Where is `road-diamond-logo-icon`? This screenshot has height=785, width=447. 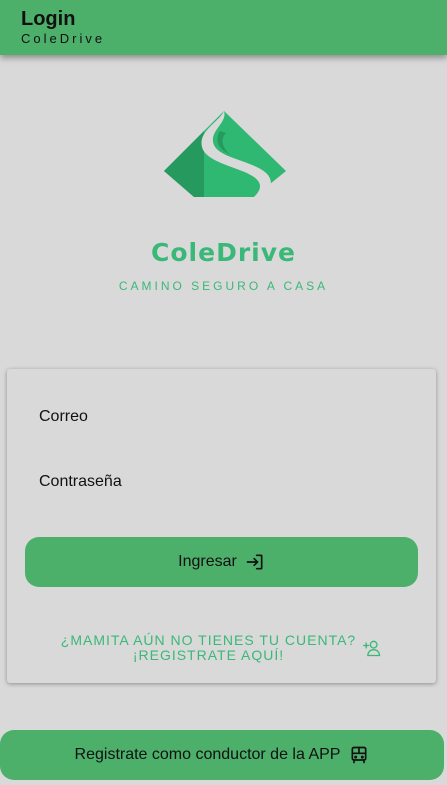 road-diamond-logo-icon is located at coordinates (224, 154).